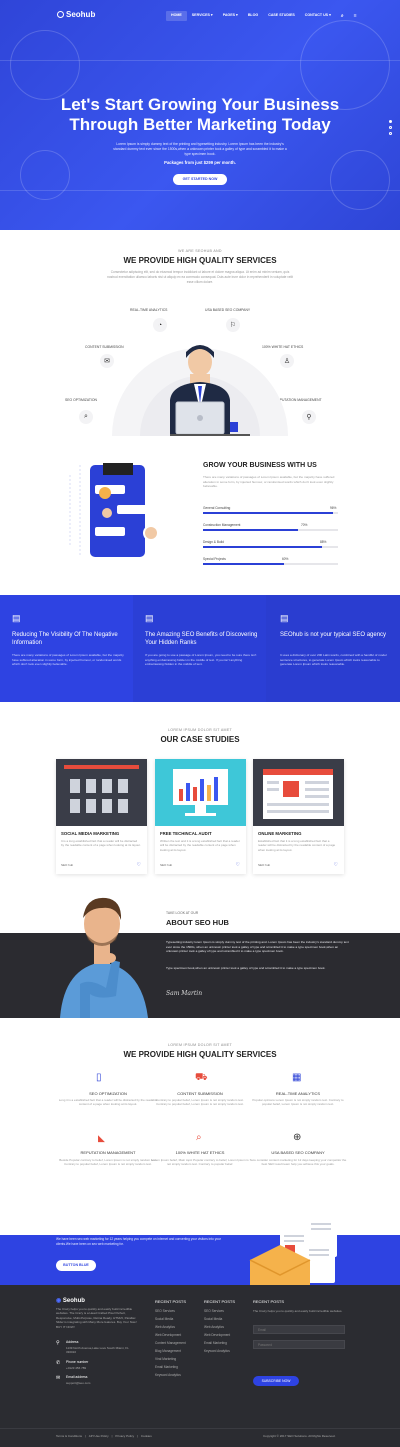 The image size is (400, 1447). What do you see at coordinates (276, 1381) in the screenshot?
I see `subscribe-button: SUBSCRIBE NOW` at bounding box center [276, 1381].